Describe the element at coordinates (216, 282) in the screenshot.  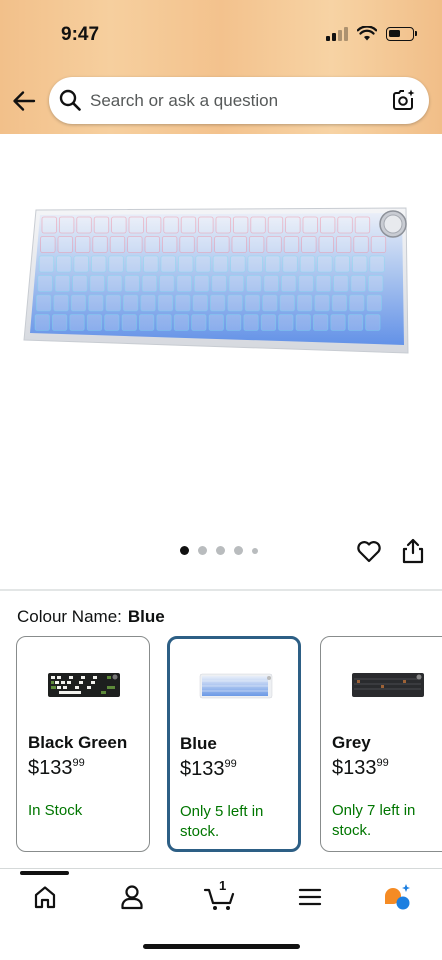
I see `product-image` at that location.